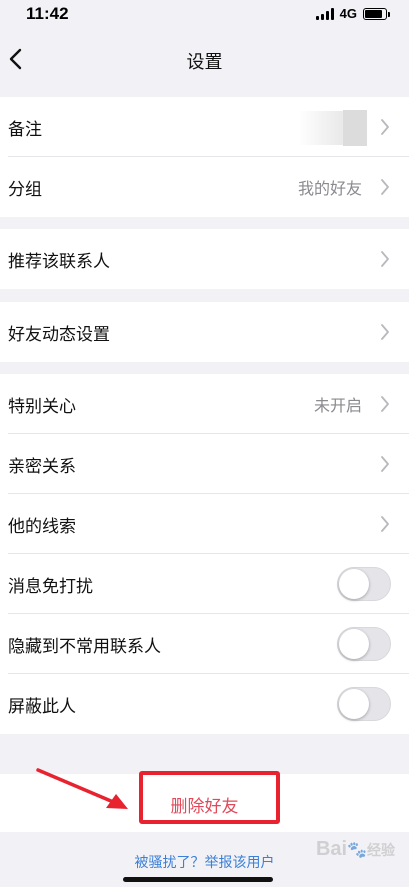 This screenshot has width=409, height=887. I want to click on status-time: 11:42, so click(47, 13).